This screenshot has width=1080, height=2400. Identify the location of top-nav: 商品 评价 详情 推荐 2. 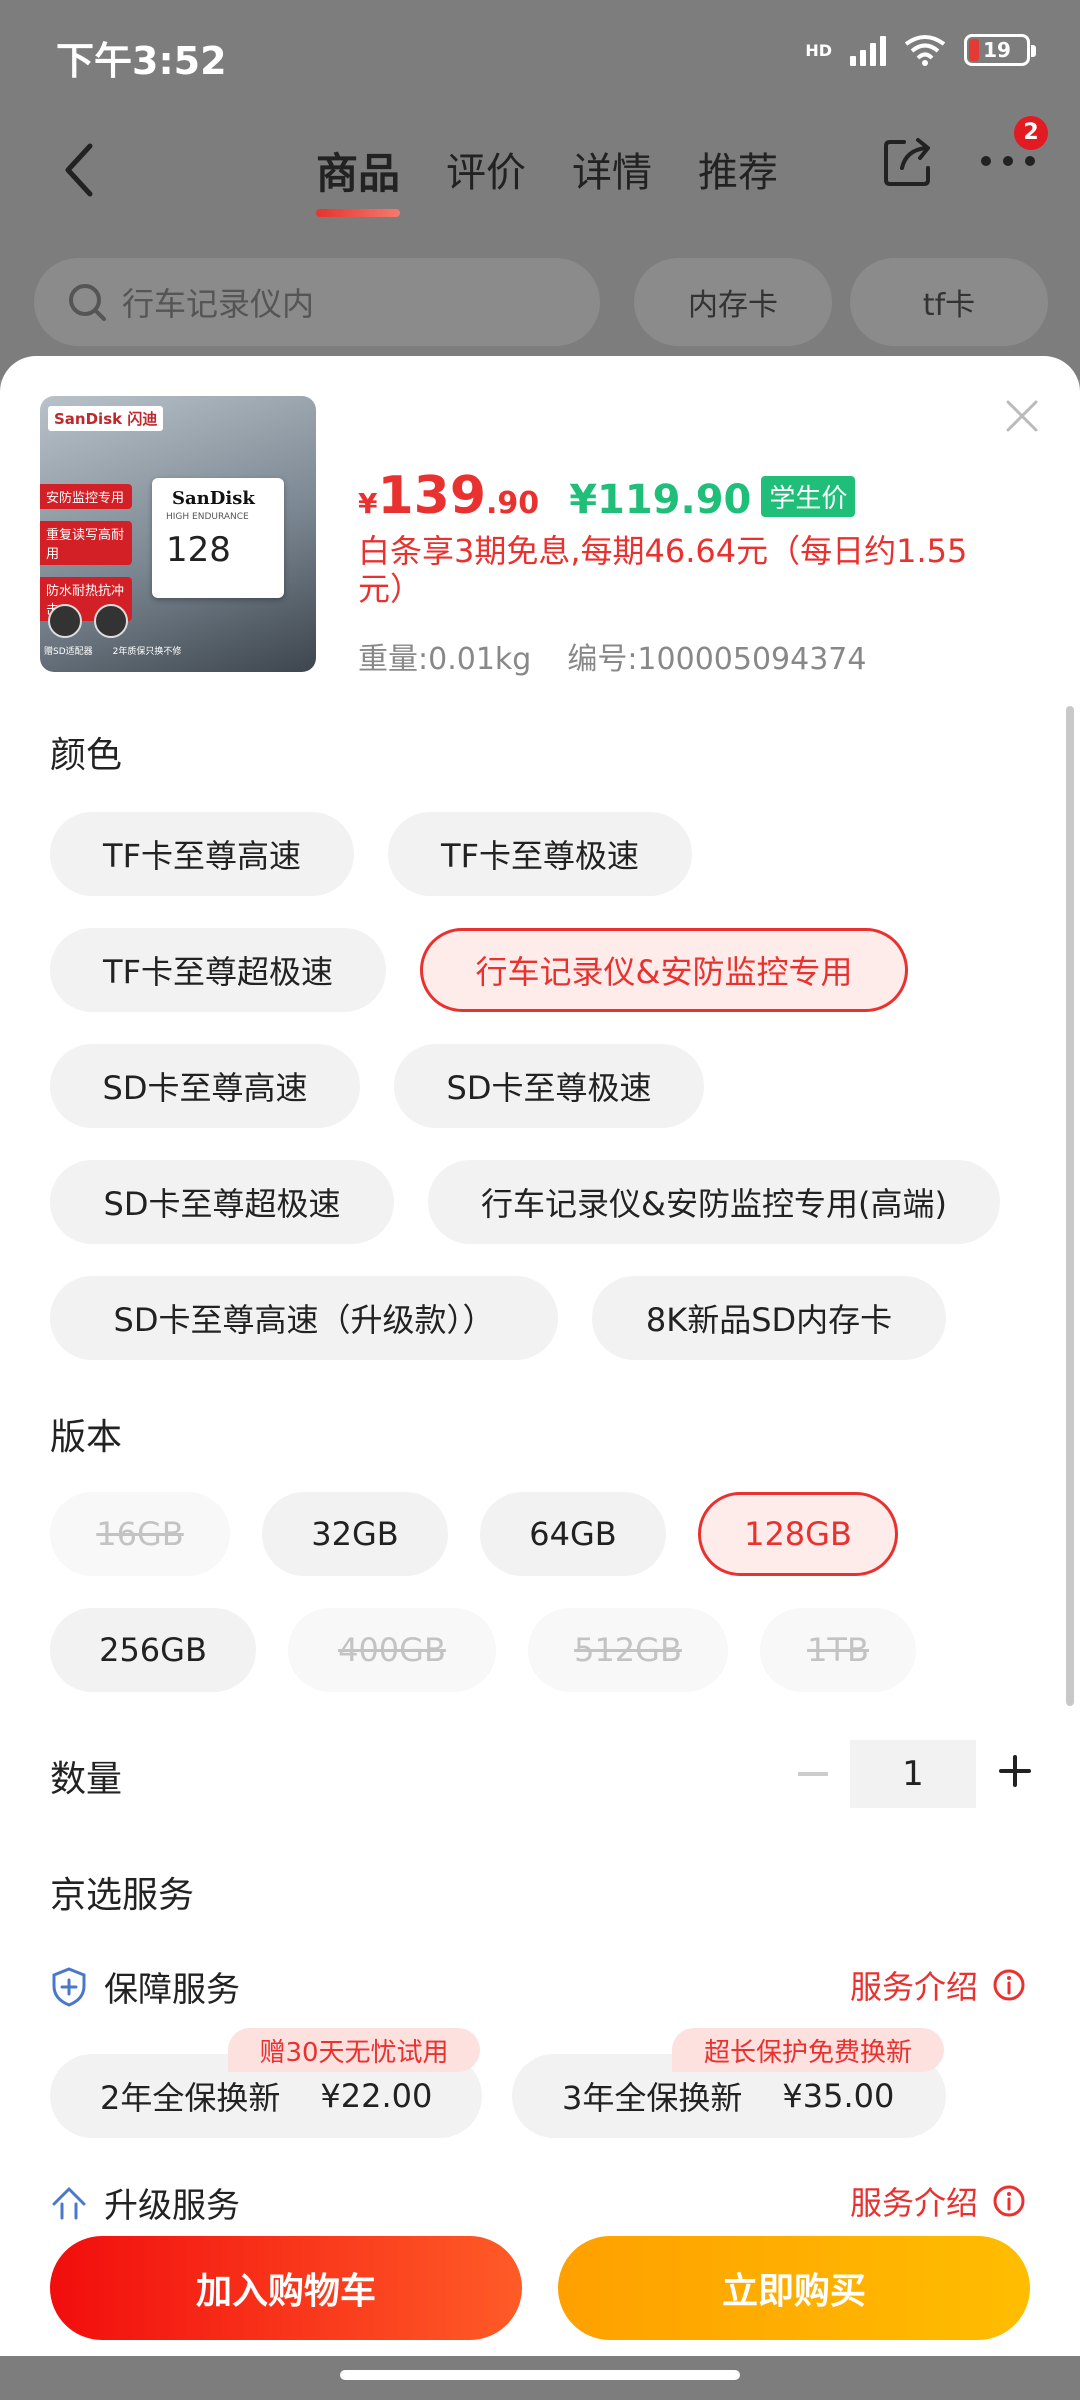
(540, 175).